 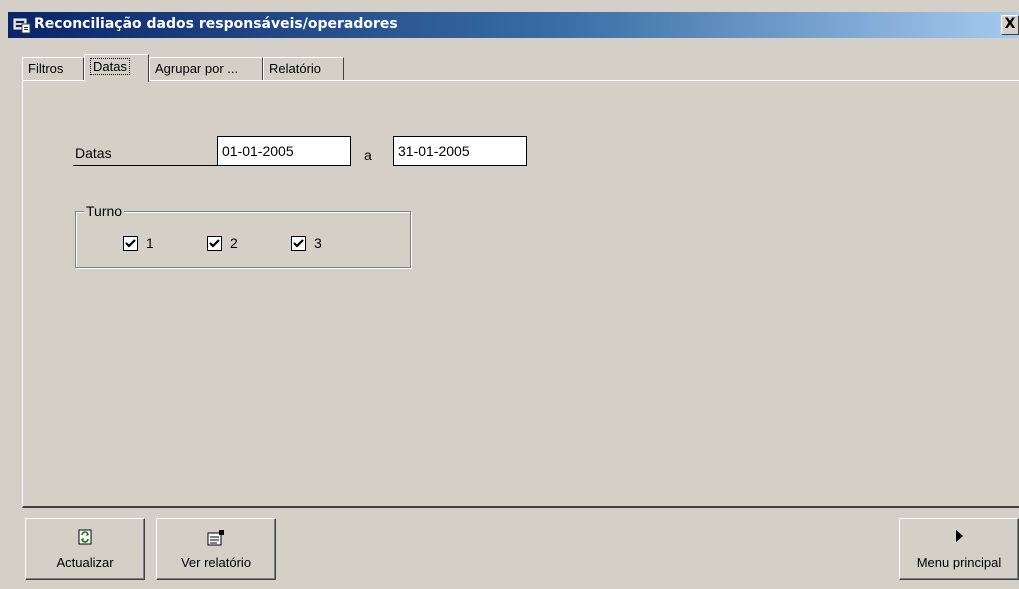 What do you see at coordinates (155, 165) in the screenshot?
I see `datas-underline` at bounding box center [155, 165].